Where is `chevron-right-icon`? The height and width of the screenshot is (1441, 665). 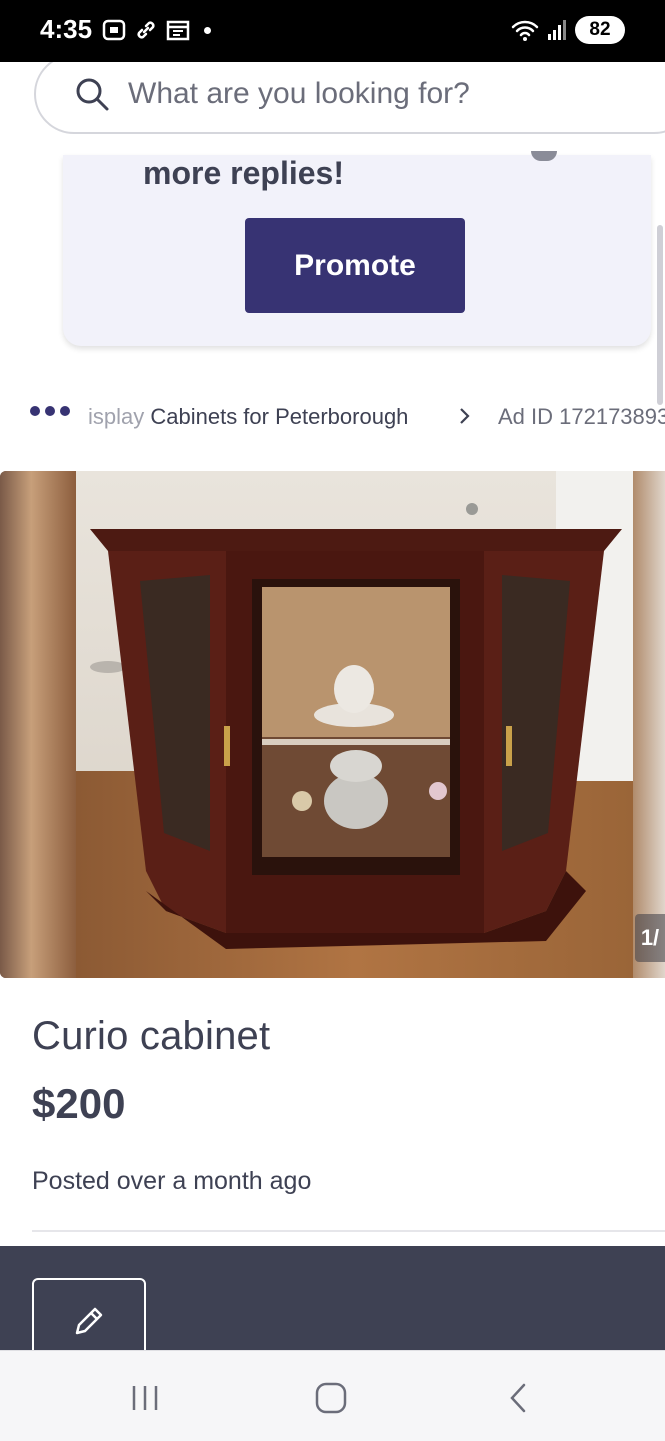
chevron-right-icon is located at coordinates (465, 416).